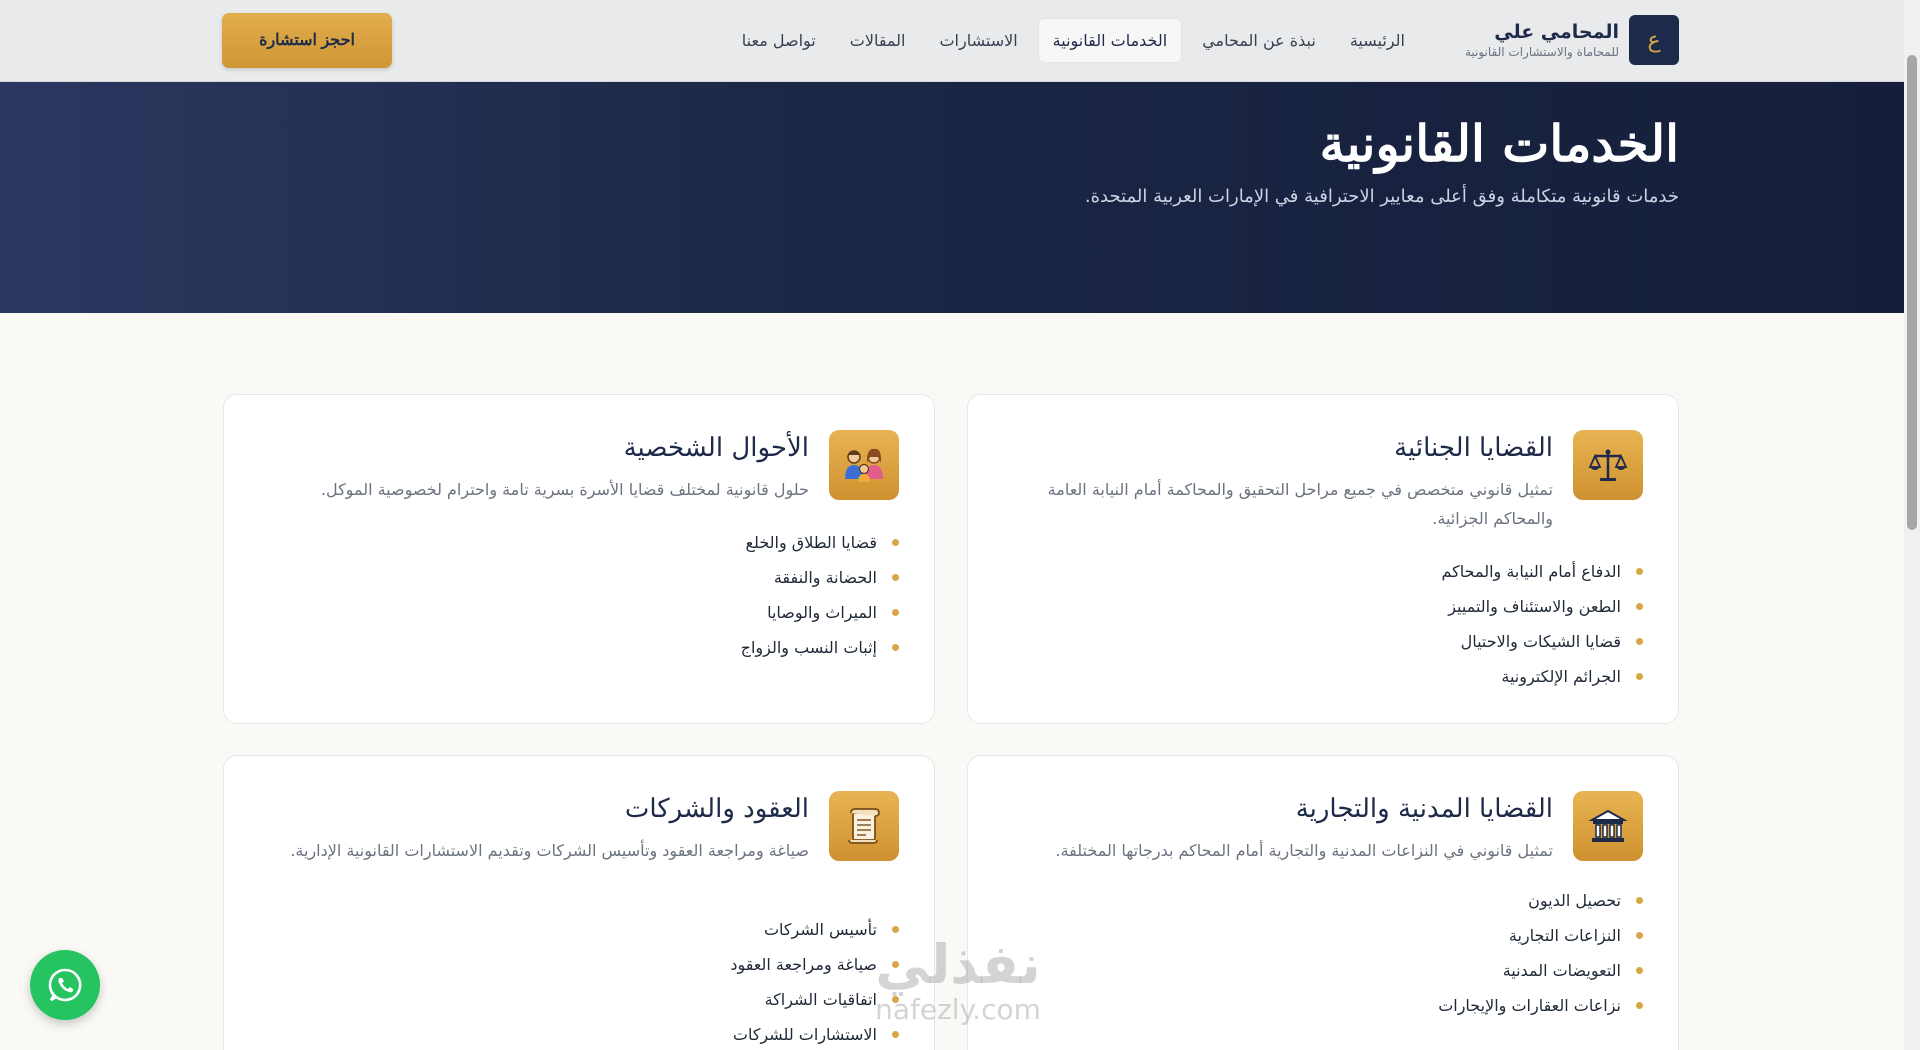  I want to click on service-card-title: القضايا الجنائية, so click(1473, 448).